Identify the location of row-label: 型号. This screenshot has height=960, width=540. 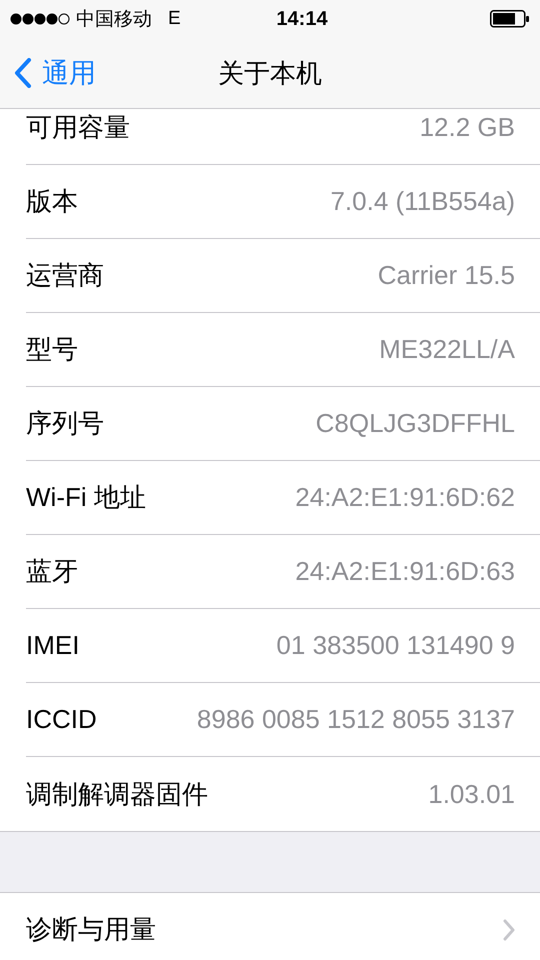
(52, 349).